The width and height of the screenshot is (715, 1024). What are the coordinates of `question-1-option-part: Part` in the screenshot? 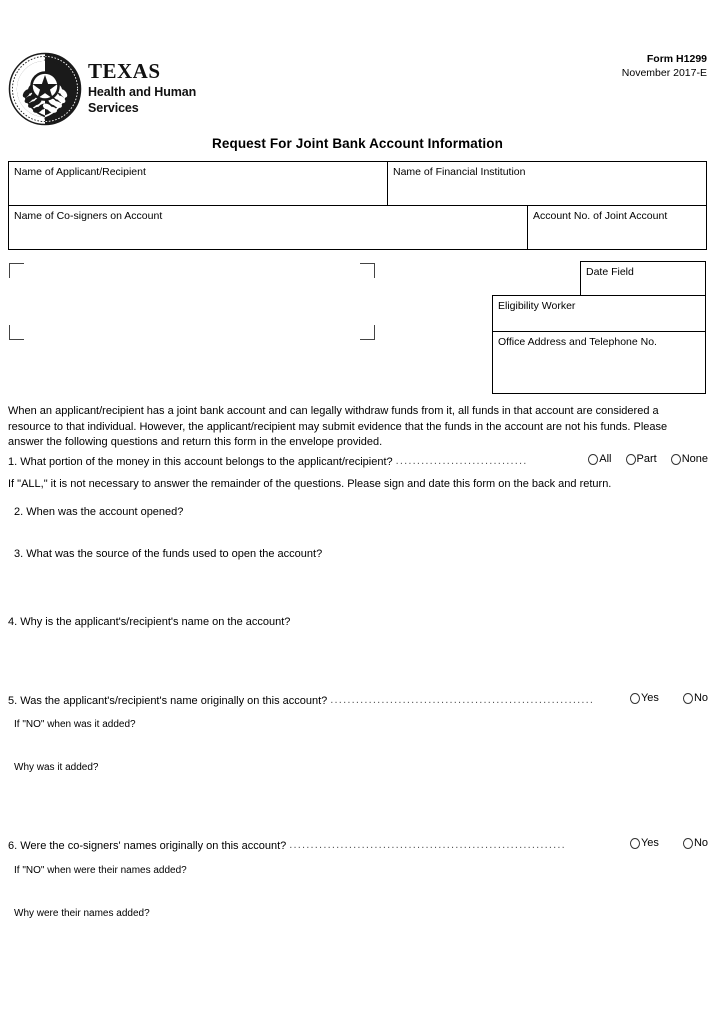 It's located at (641, 459).